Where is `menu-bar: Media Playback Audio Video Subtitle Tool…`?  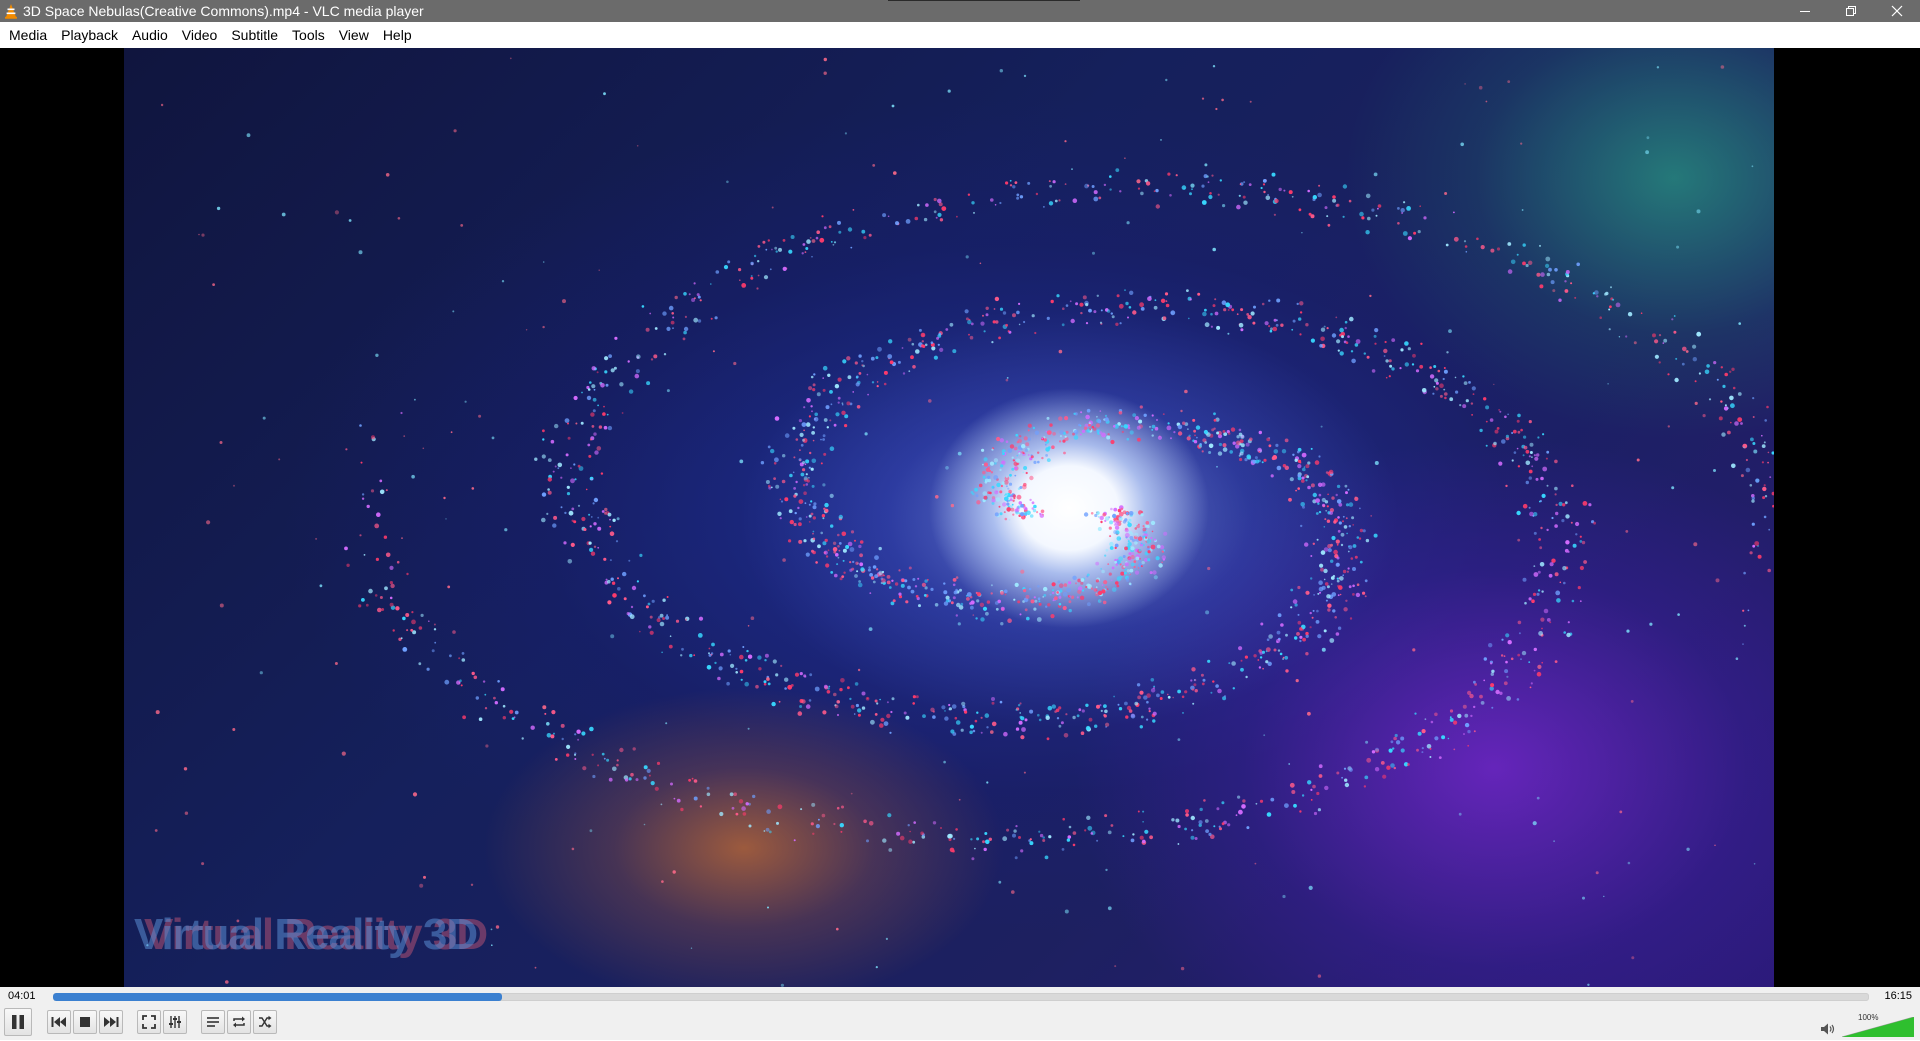 menu-bar: Media Playback Audio Video Subtitle Tool… is located at coordinates (960, 35).